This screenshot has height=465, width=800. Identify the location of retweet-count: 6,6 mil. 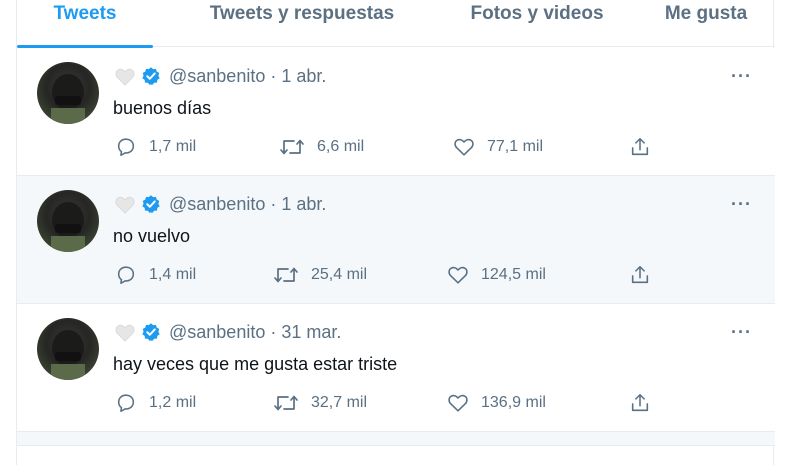
(341, 146).